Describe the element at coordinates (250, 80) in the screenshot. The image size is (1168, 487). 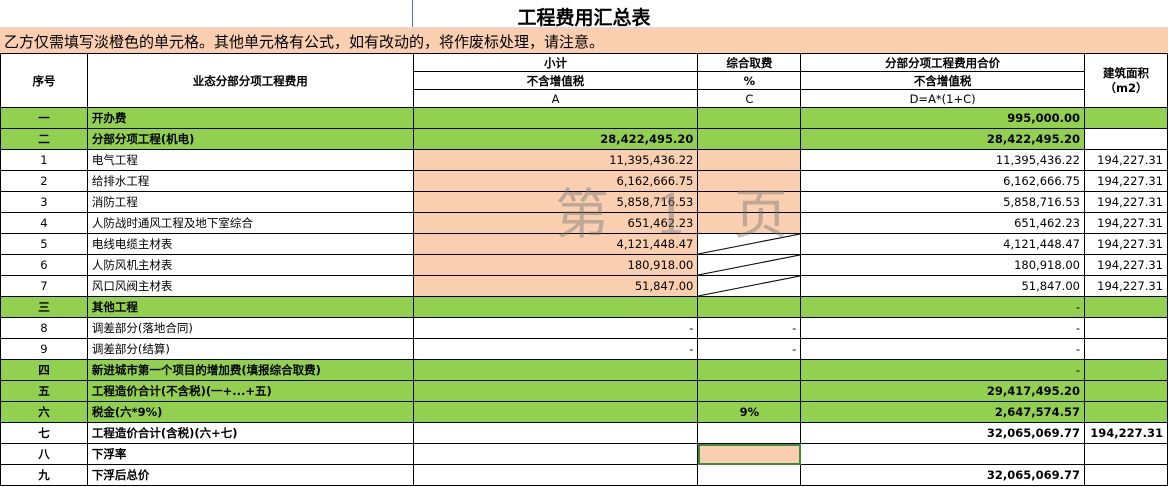
I see `header-name: 业态分部分项工程费用` at that location.